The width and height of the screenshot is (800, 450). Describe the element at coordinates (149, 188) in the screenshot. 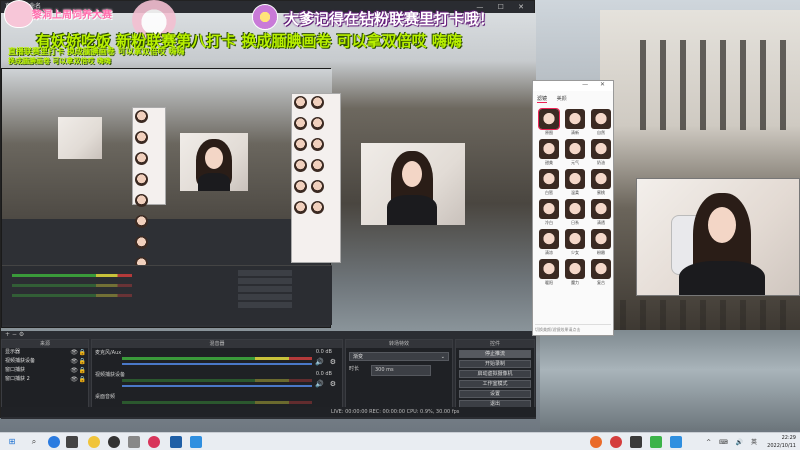

I see `nested-filter-panel` at that location.